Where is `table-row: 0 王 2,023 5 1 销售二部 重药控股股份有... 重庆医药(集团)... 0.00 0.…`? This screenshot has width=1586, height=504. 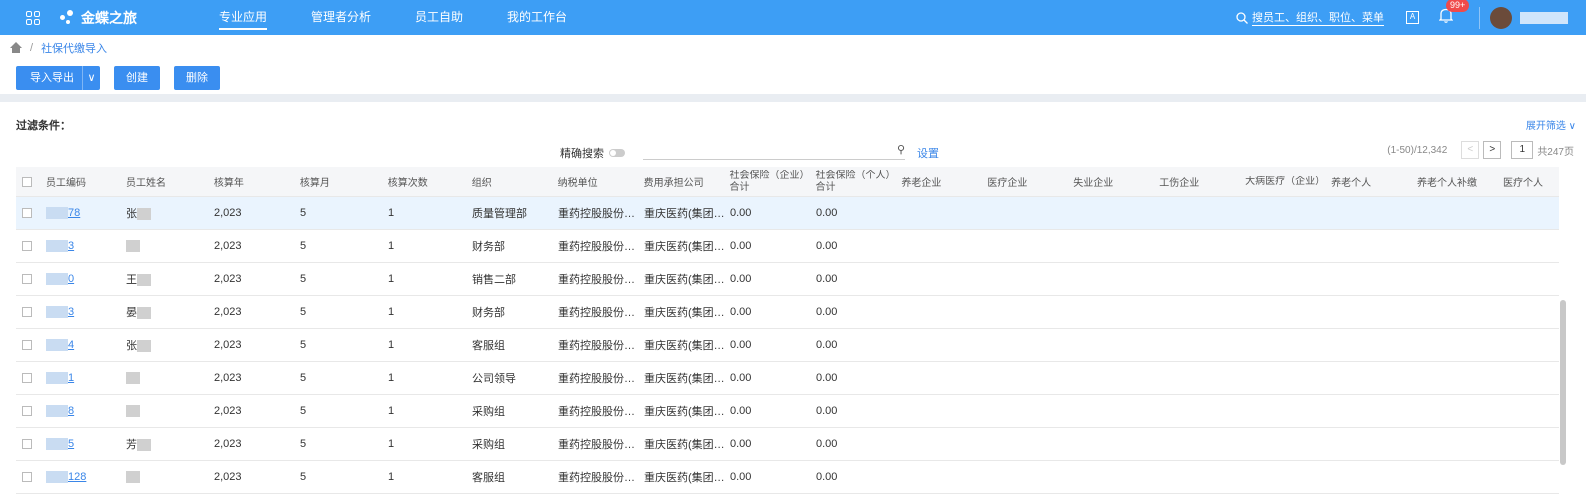
table-row: 0 王 2,023 5 1 销售二部 重药控股股份有... 重庆医药(集团)... 0.00 0.… is located at coordinates (787, 279).